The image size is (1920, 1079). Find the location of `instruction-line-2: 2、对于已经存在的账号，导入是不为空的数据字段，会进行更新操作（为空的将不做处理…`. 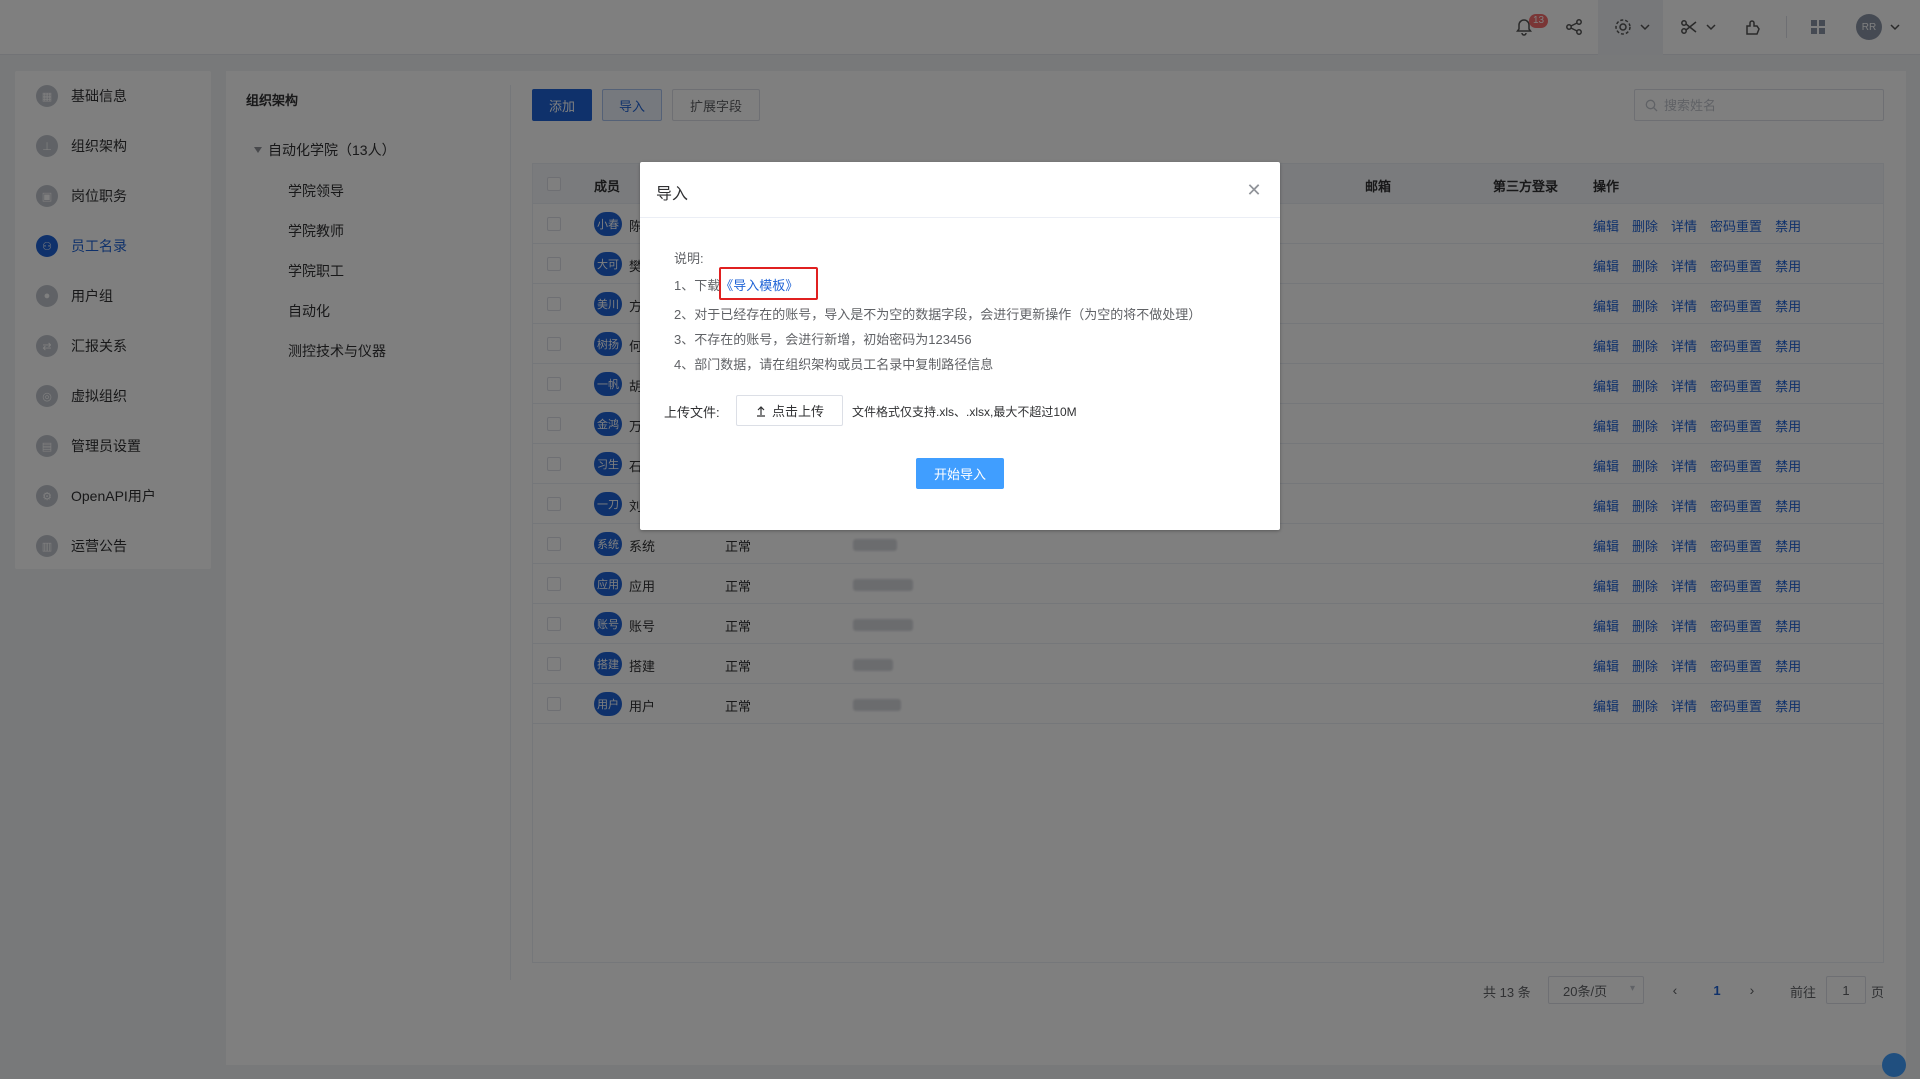

instruction-line-2: 2、对于已经存在的账号，导入是不为空的数据字段，会进行更新操作（为空的将不做处理… is located at coordinates (938, 314).